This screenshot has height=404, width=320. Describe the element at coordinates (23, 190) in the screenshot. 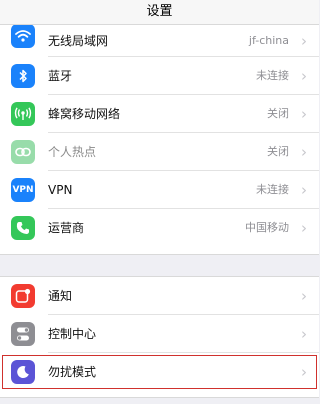

I see `vpn-icon: VPN` at that location.